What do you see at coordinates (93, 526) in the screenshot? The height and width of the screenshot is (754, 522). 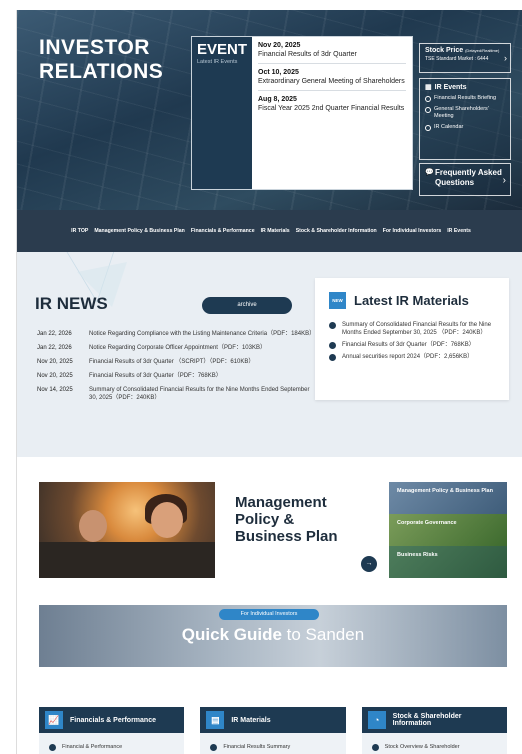 I see `man-figure` at bounding box center [93, 526].